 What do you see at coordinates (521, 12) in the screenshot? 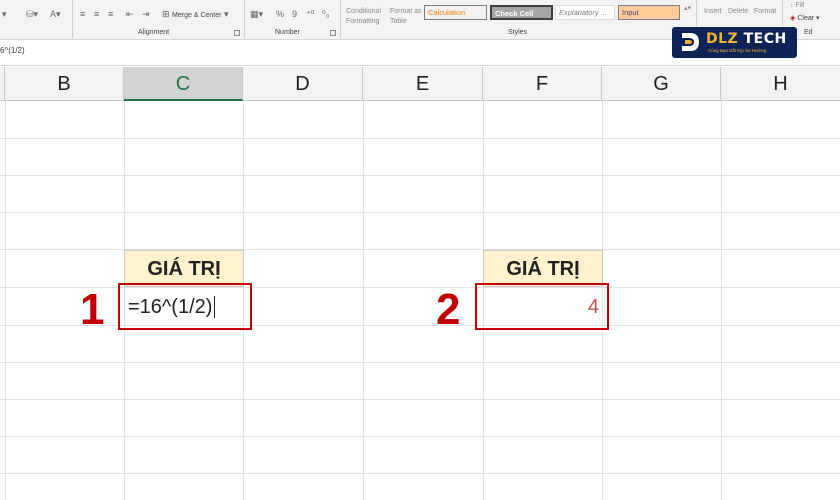
I see `style-check-cell: Check Cell` at bounding box center [521, 12].